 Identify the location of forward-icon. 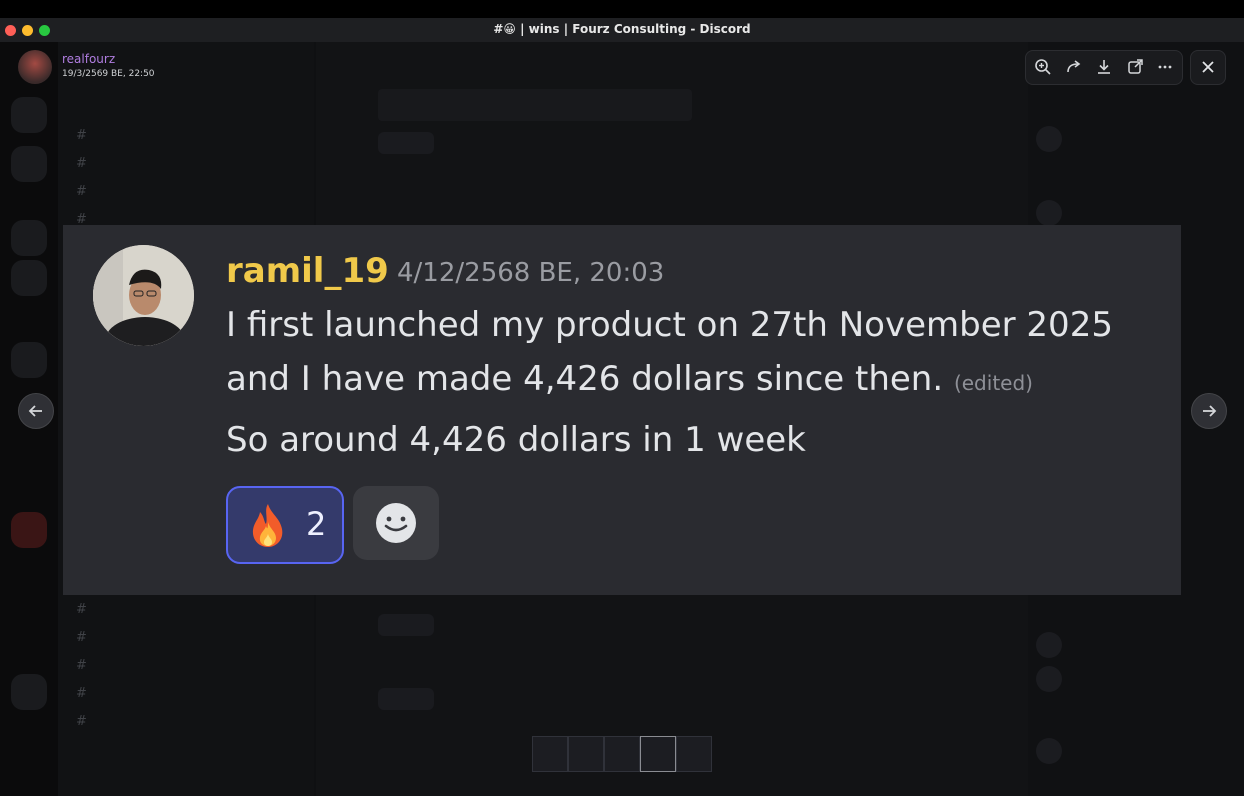
(1074, 67).